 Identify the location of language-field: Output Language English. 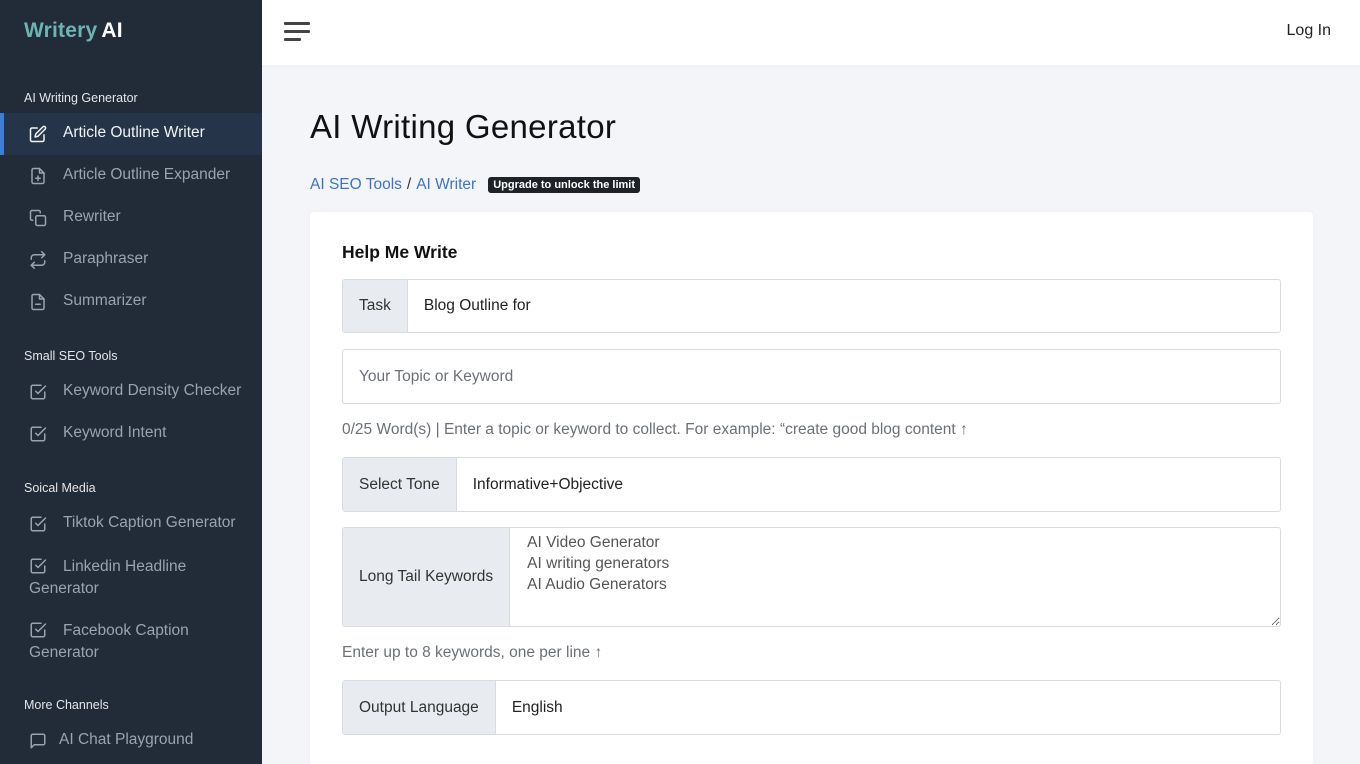
(811, 707).